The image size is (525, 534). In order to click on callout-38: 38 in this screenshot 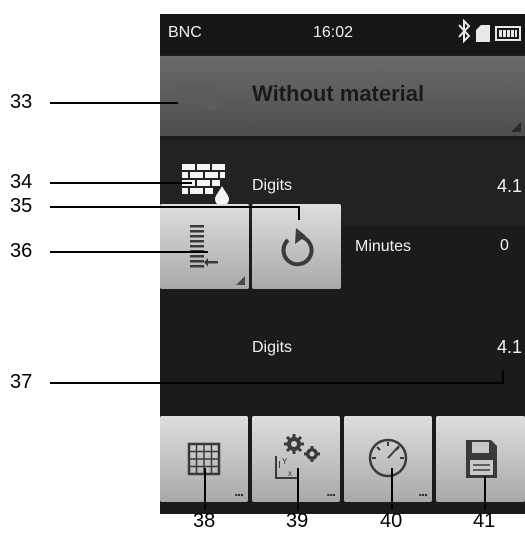, I will do `click(204, 521)`.